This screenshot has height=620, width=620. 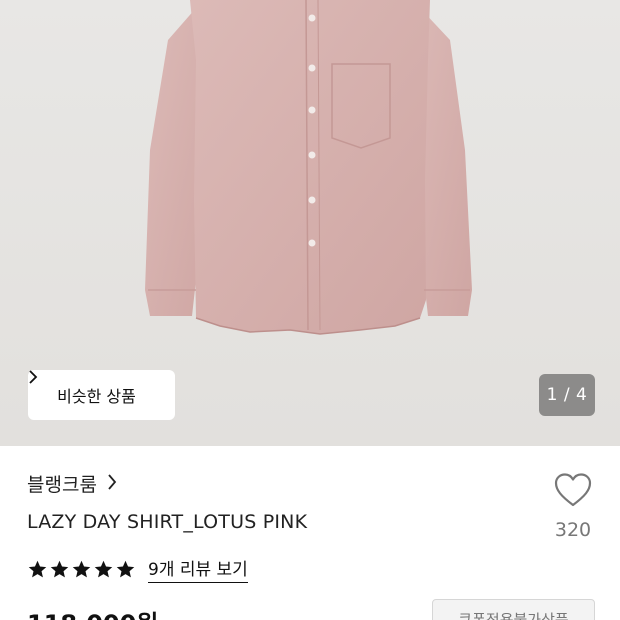 I want to click on brand-name: 블랭크룸, so click(x=62, y=485).